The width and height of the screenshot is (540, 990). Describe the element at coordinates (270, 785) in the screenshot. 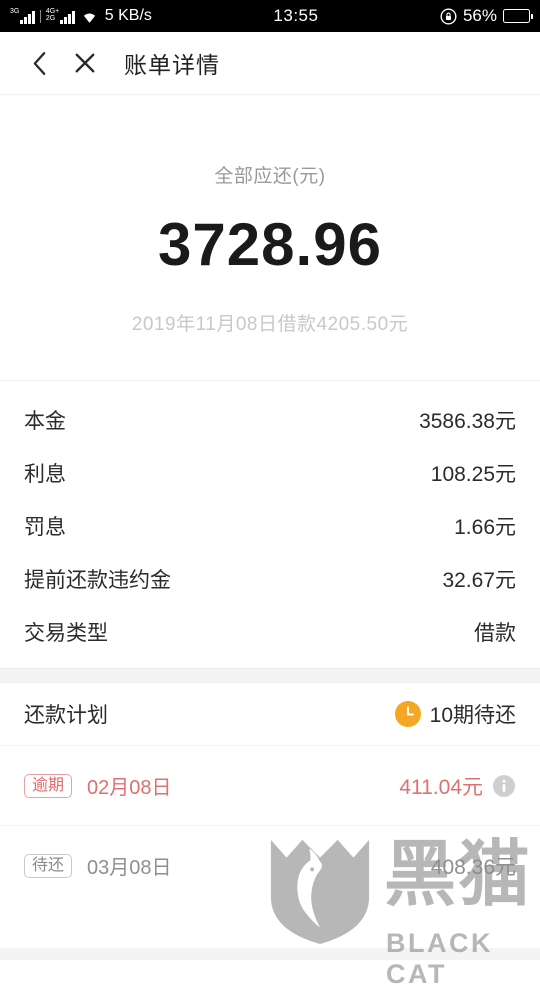

I see `list-item: 逾期 02月08日 411.04元` at that location.